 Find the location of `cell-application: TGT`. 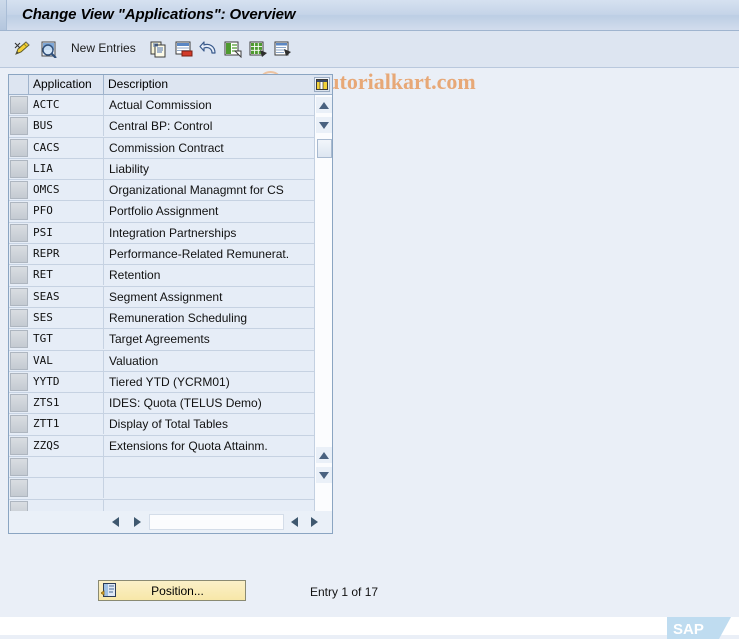

cell-application: TGT is located at coordinates (66, 339).